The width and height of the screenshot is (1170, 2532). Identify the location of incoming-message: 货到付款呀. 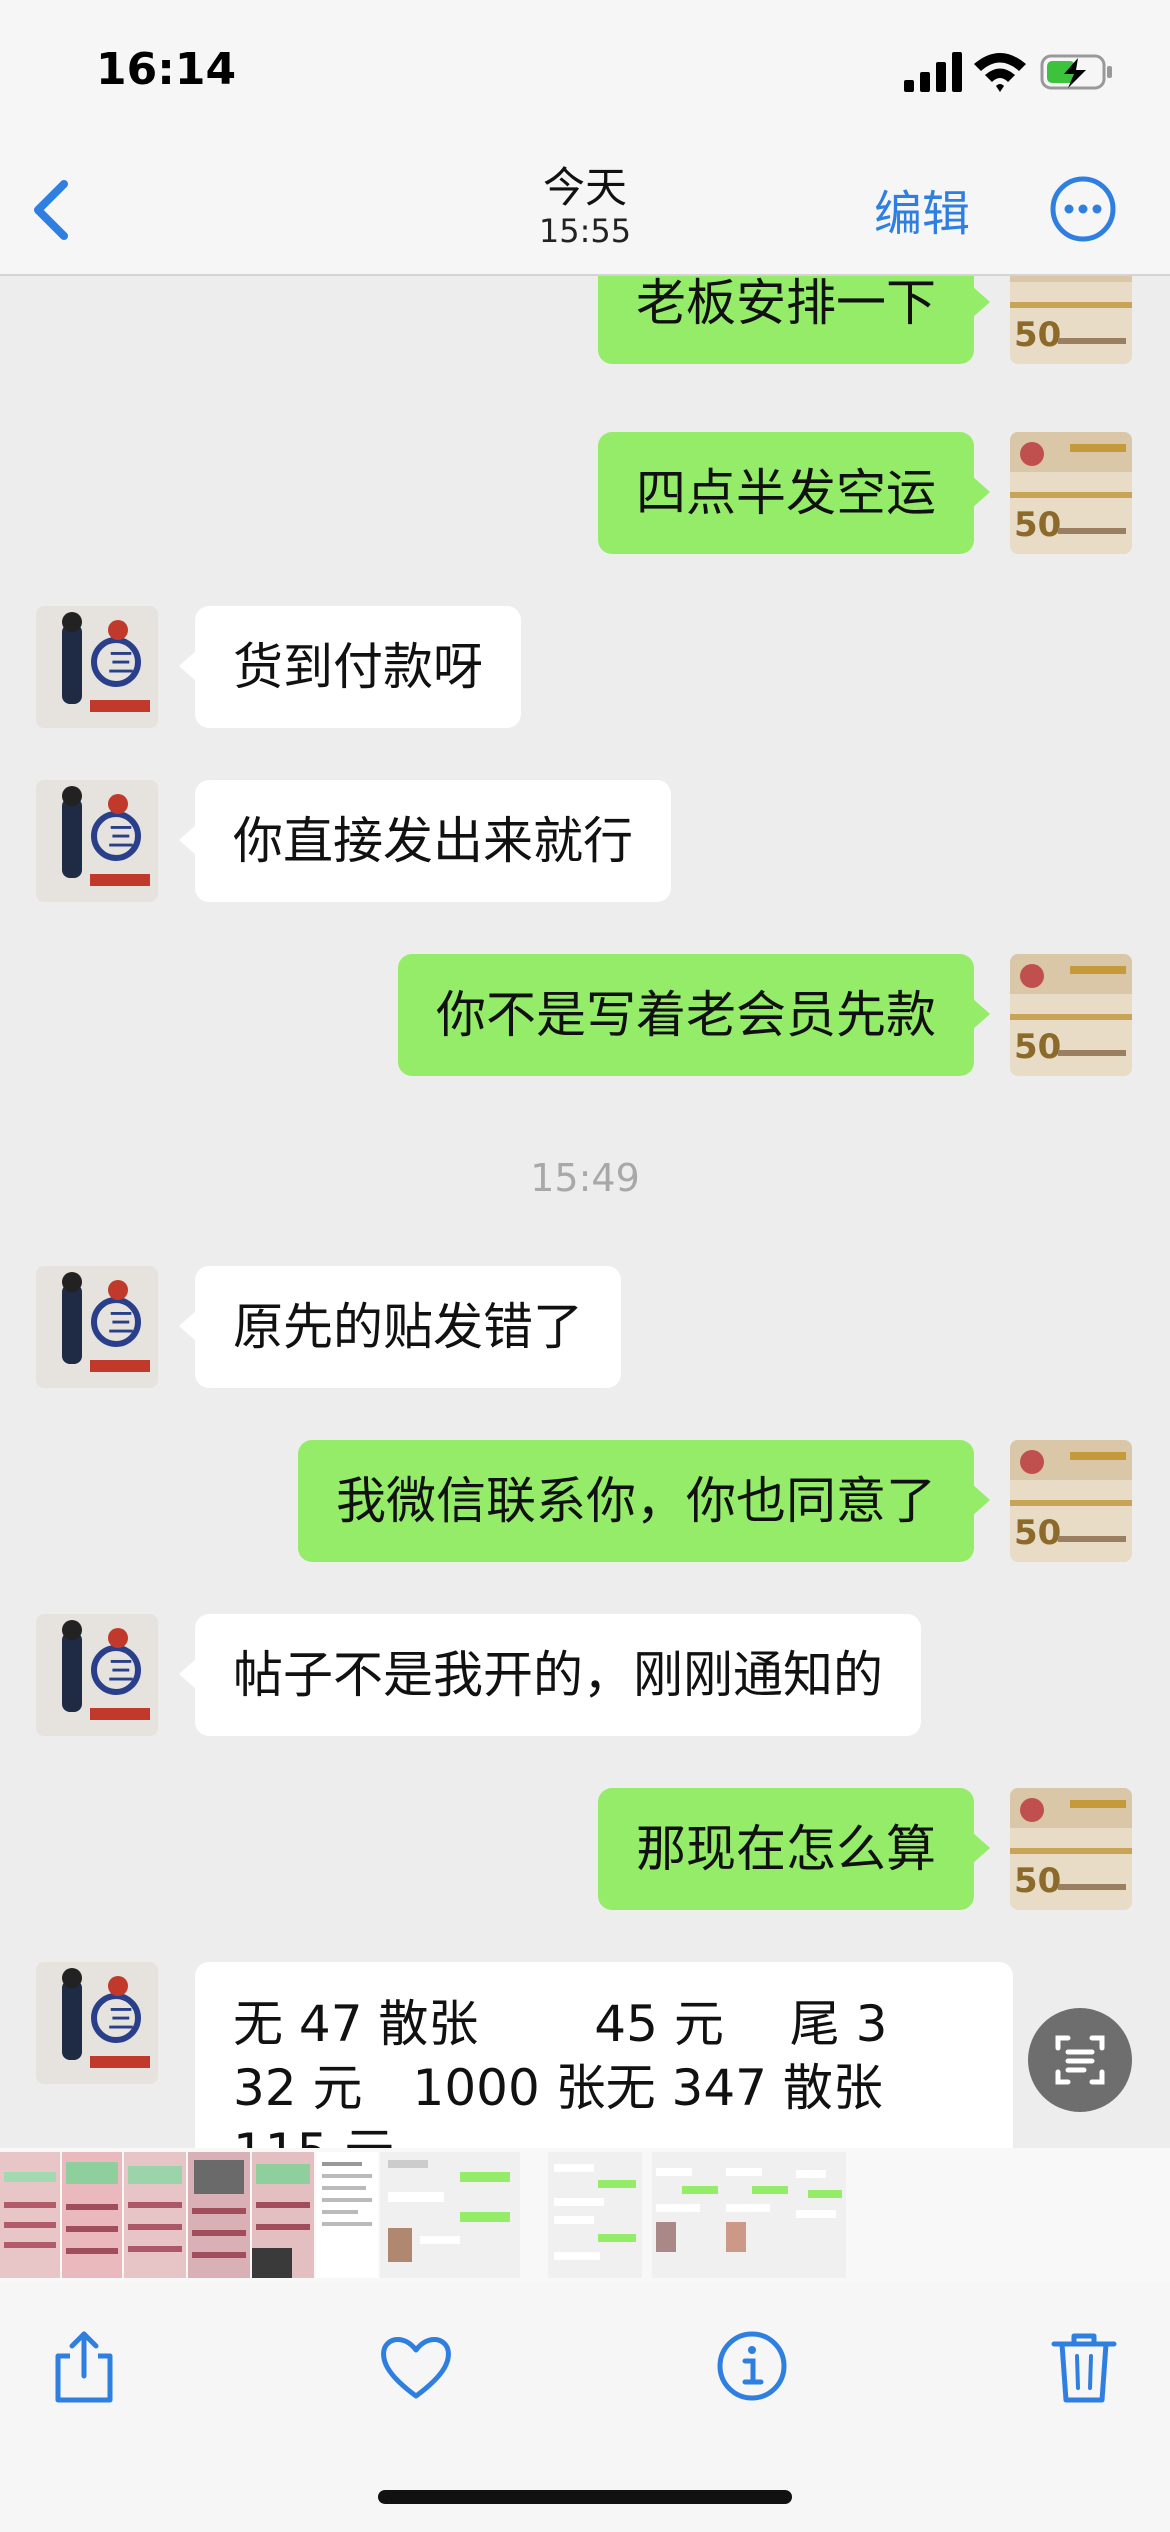
(350, 667).